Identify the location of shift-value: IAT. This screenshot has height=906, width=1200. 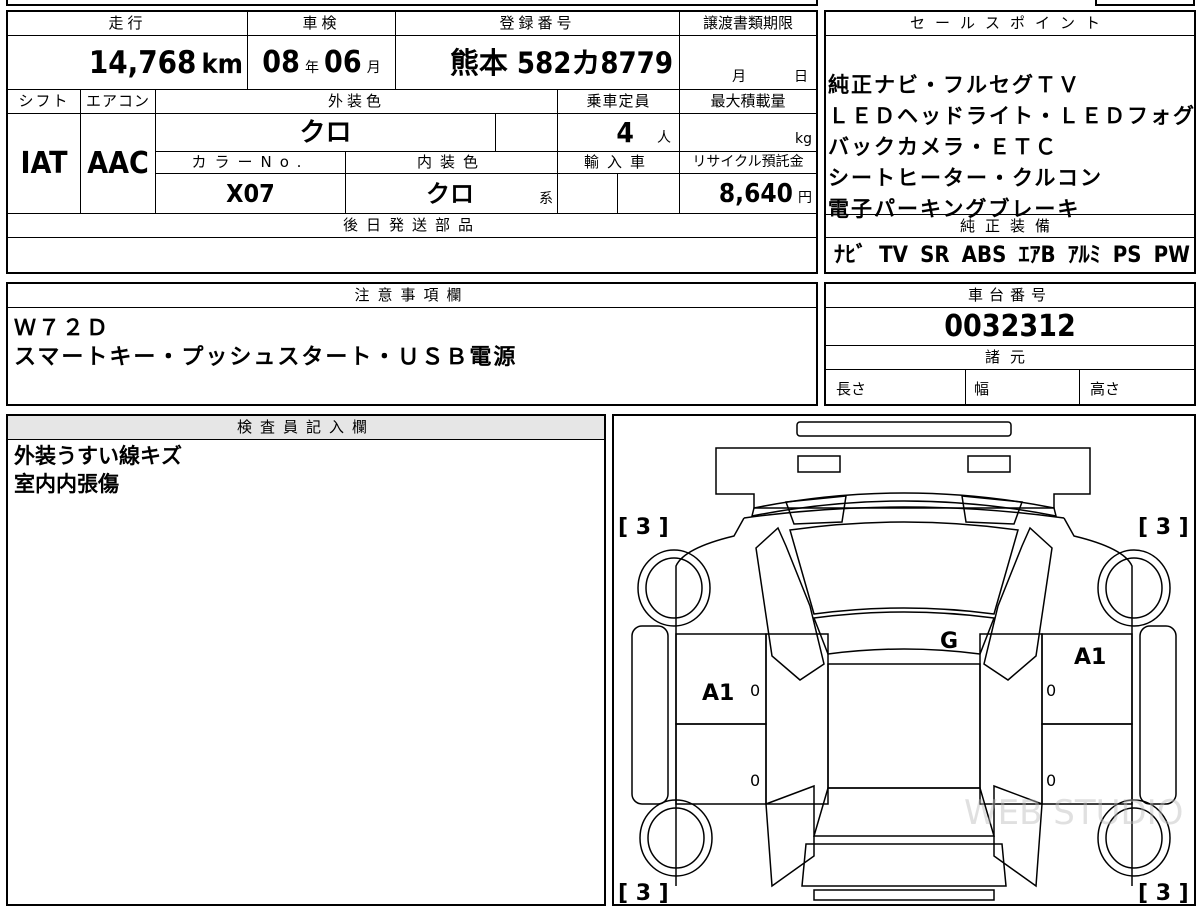
(44, 163).